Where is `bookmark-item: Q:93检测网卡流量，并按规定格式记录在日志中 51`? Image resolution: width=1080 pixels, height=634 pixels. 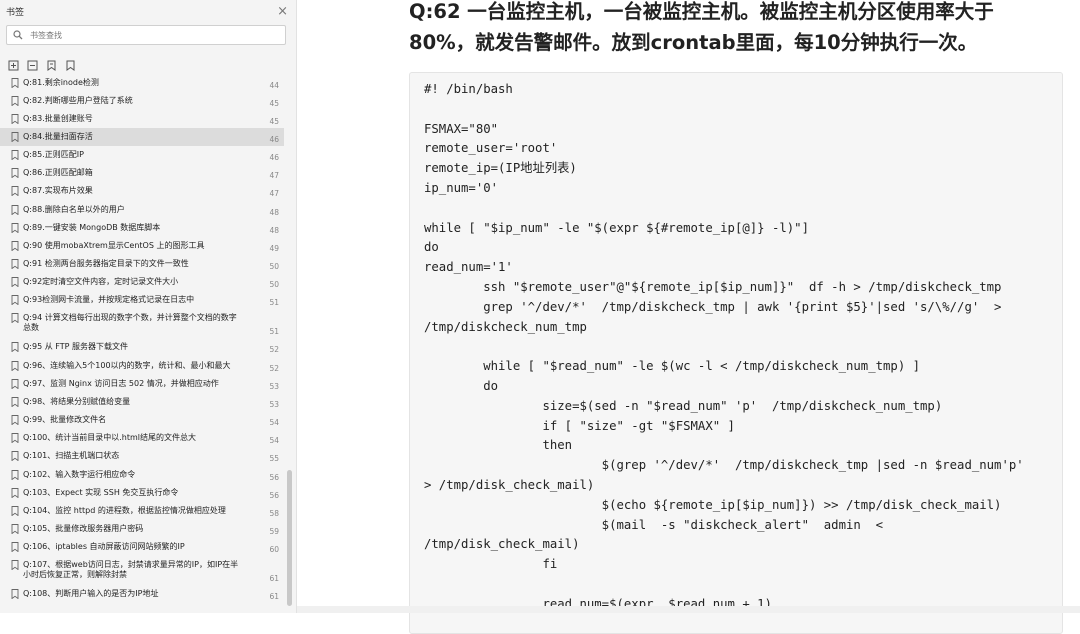
bookmark-item: Q:93检测网卡流量，并按规定格式记录在日志中 51 is located at coordinates (142, 300).